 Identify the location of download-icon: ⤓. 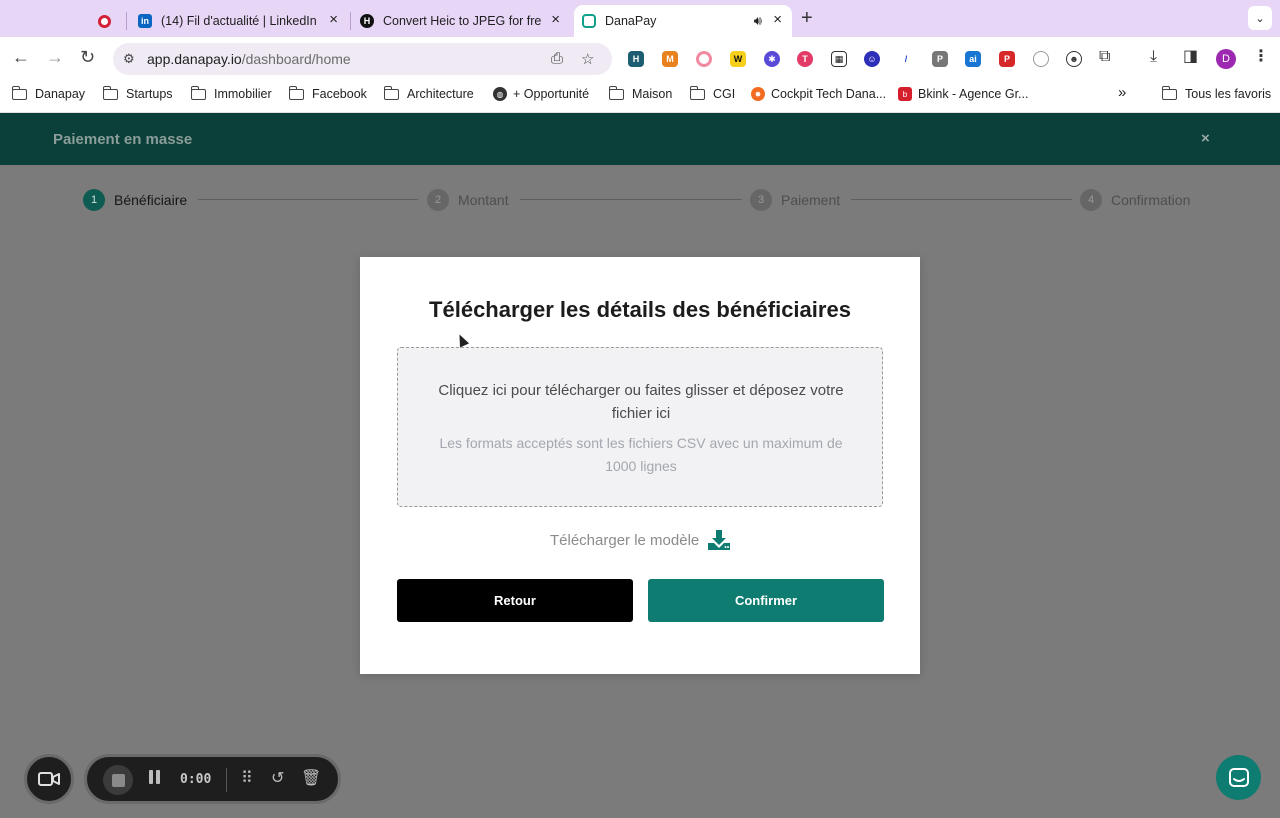
(1153, 57).